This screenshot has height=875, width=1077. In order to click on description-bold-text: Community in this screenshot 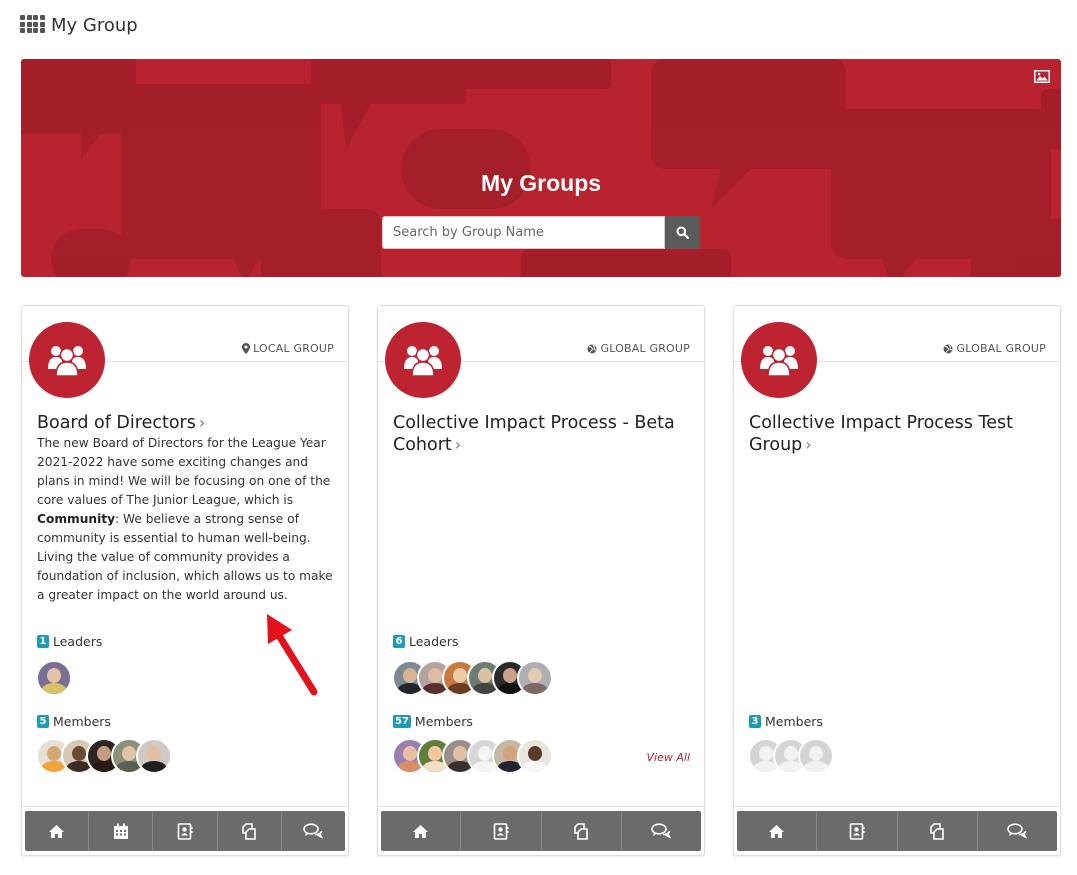, I will do `click(76, 519)`.